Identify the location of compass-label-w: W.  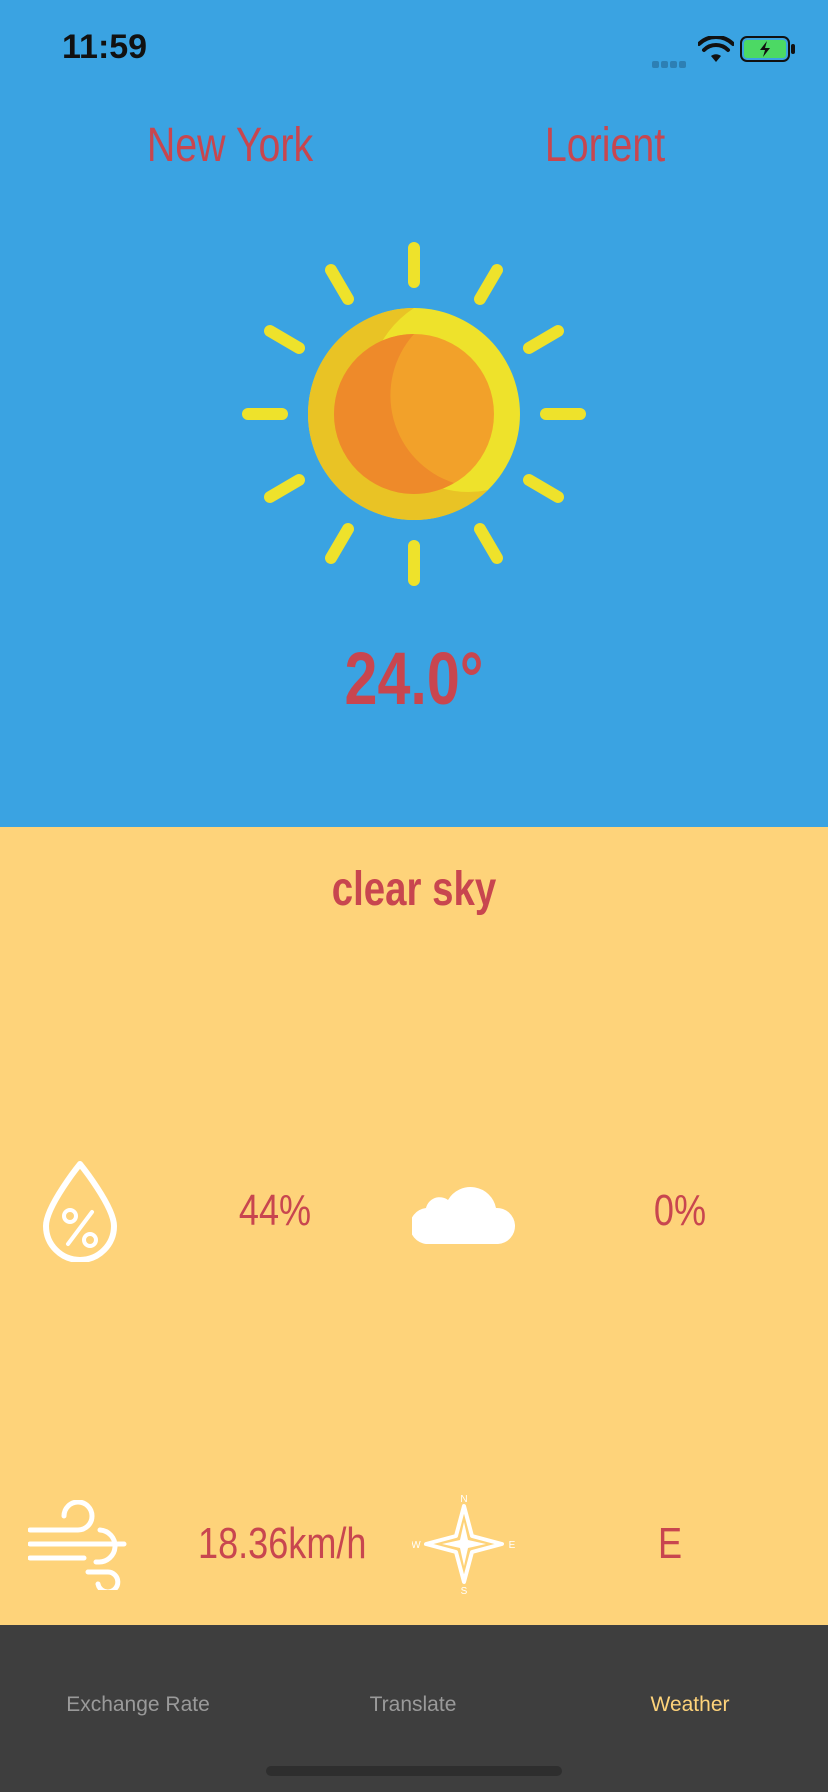
(416, 1545).